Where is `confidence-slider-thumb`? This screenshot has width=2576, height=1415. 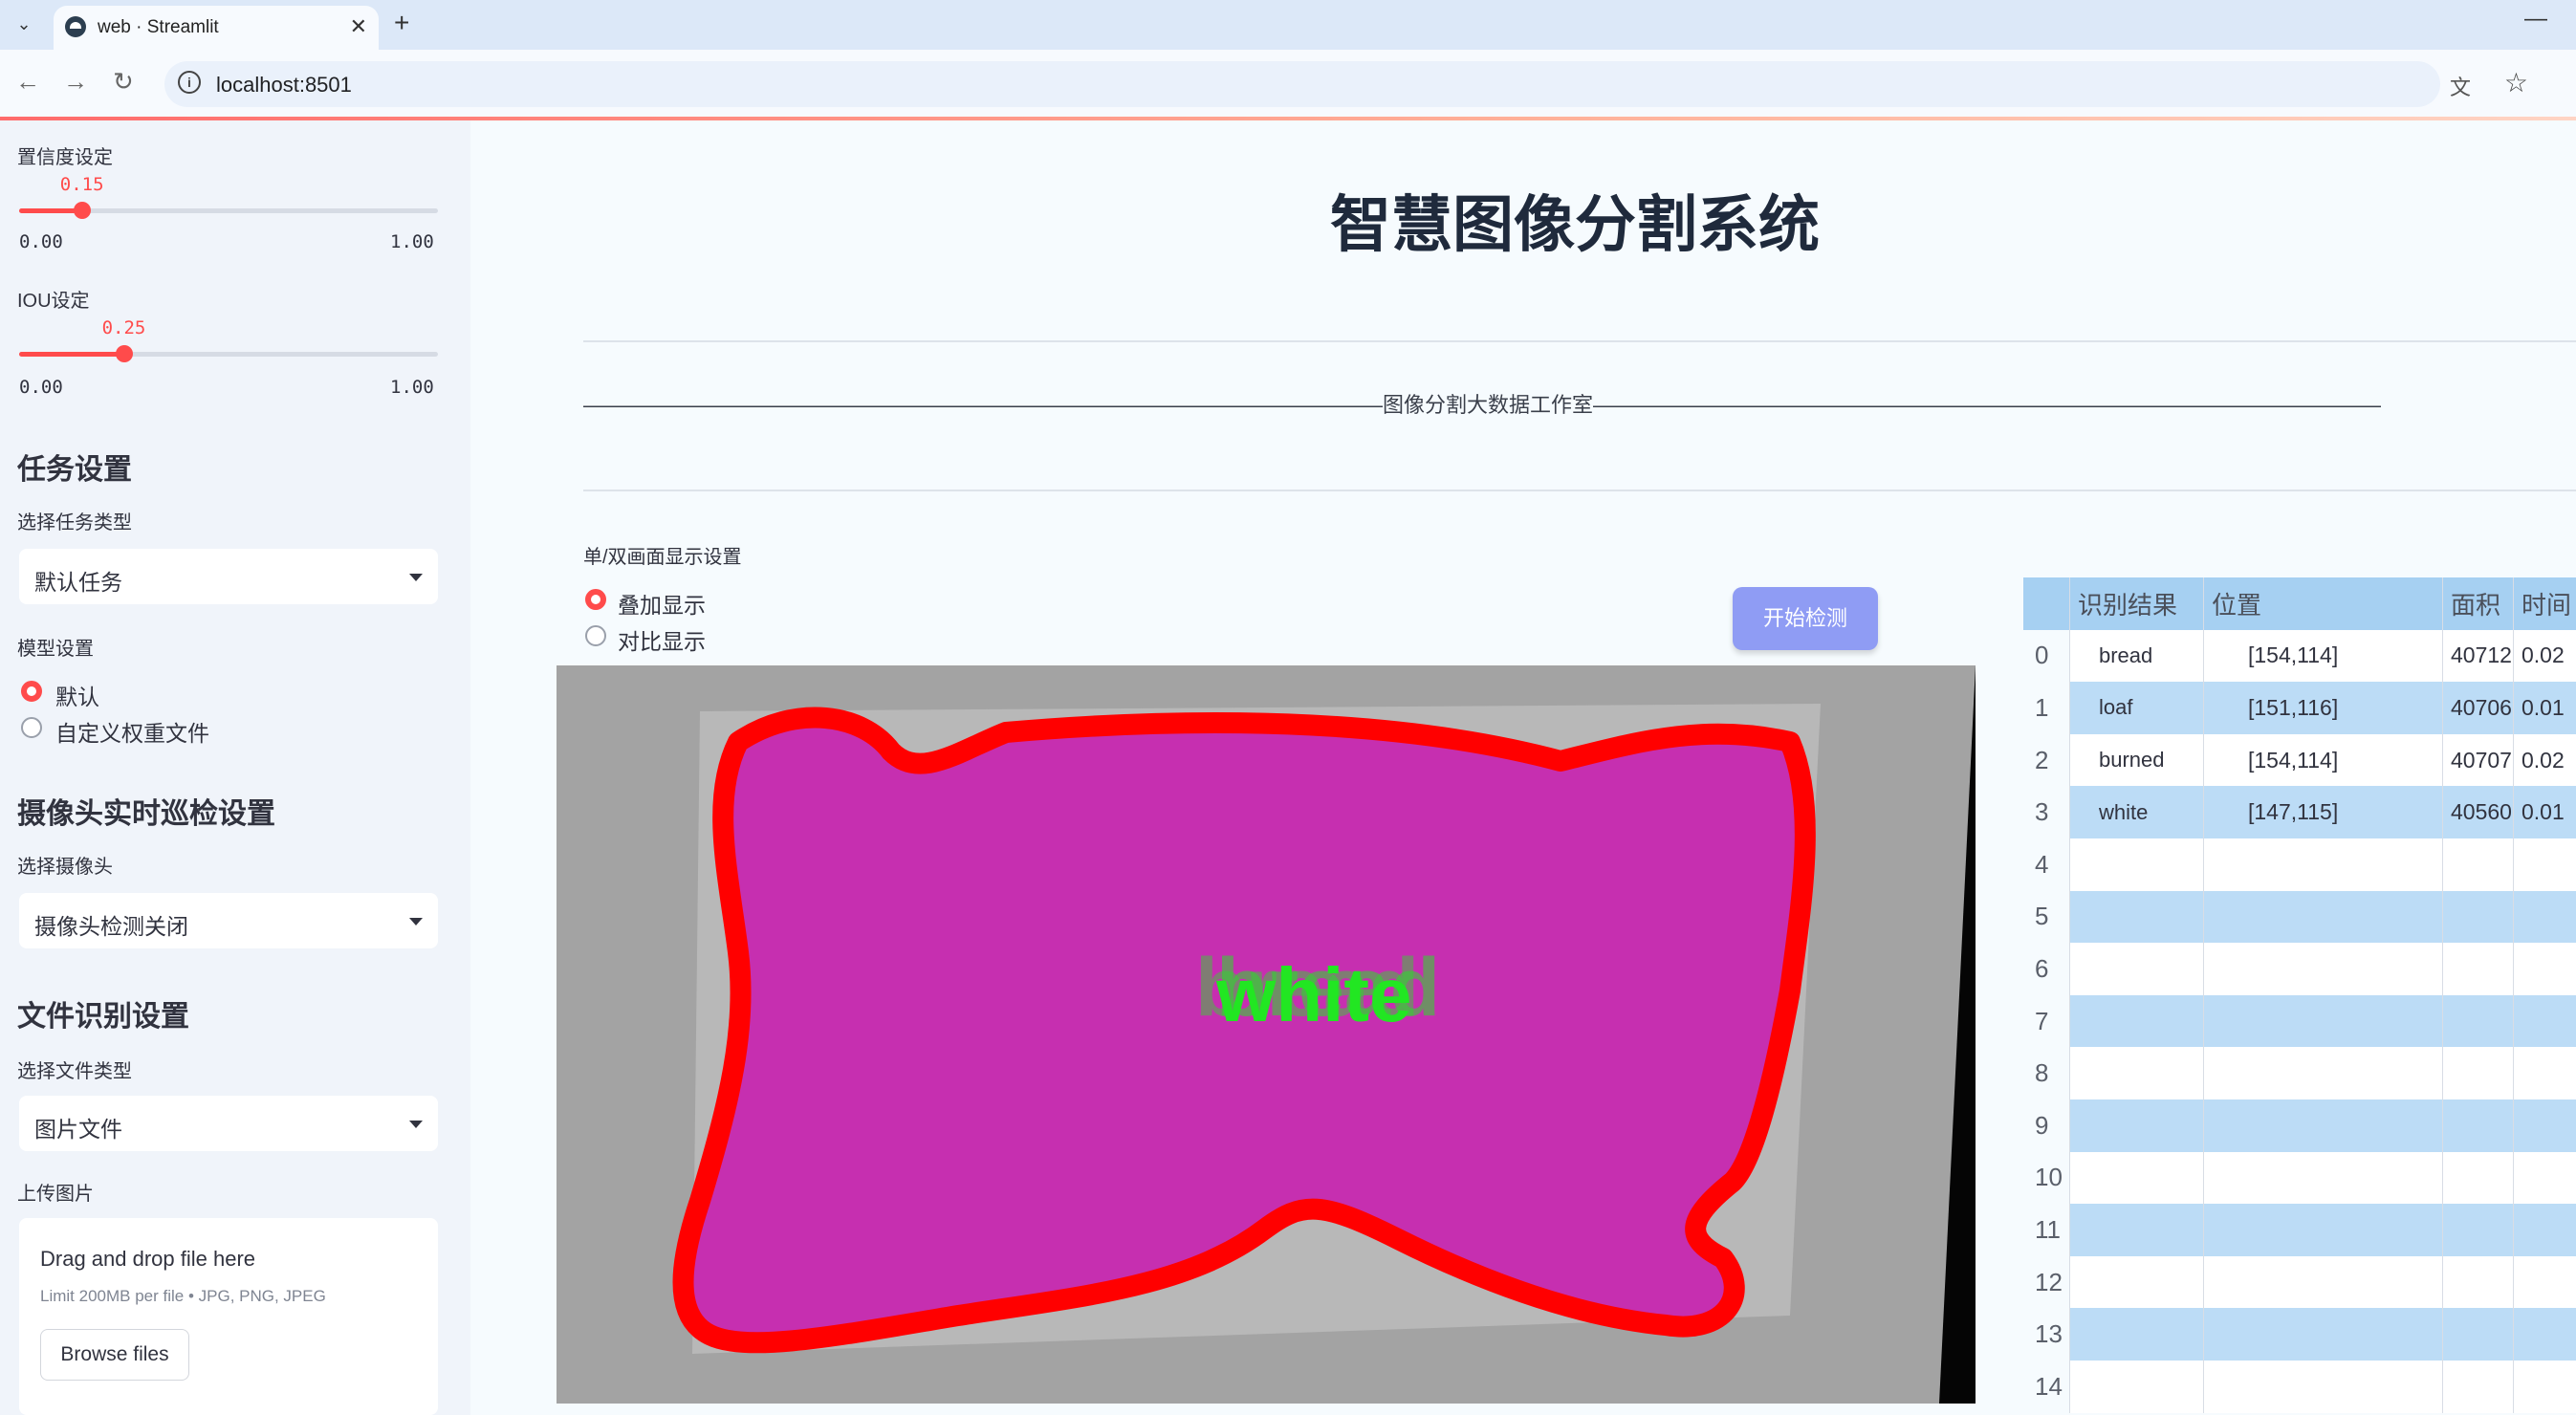
confidence-slider-thumb is located at coordinates (82, 211).